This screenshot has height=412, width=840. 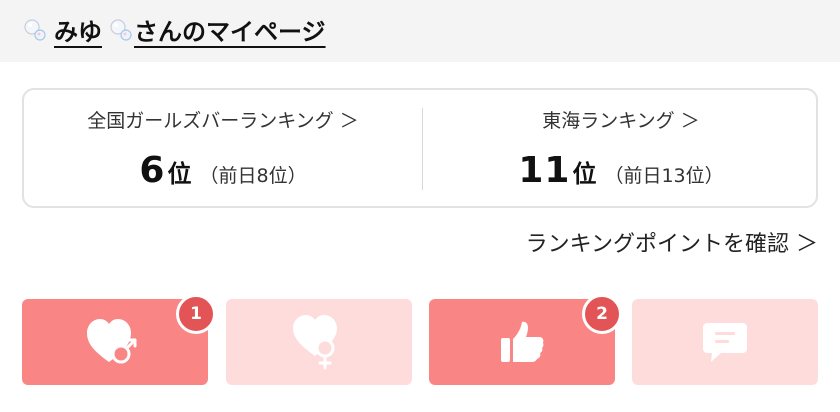 I want to click on regional-rank-previous: （前日13位）, so click(x=664, y=176).